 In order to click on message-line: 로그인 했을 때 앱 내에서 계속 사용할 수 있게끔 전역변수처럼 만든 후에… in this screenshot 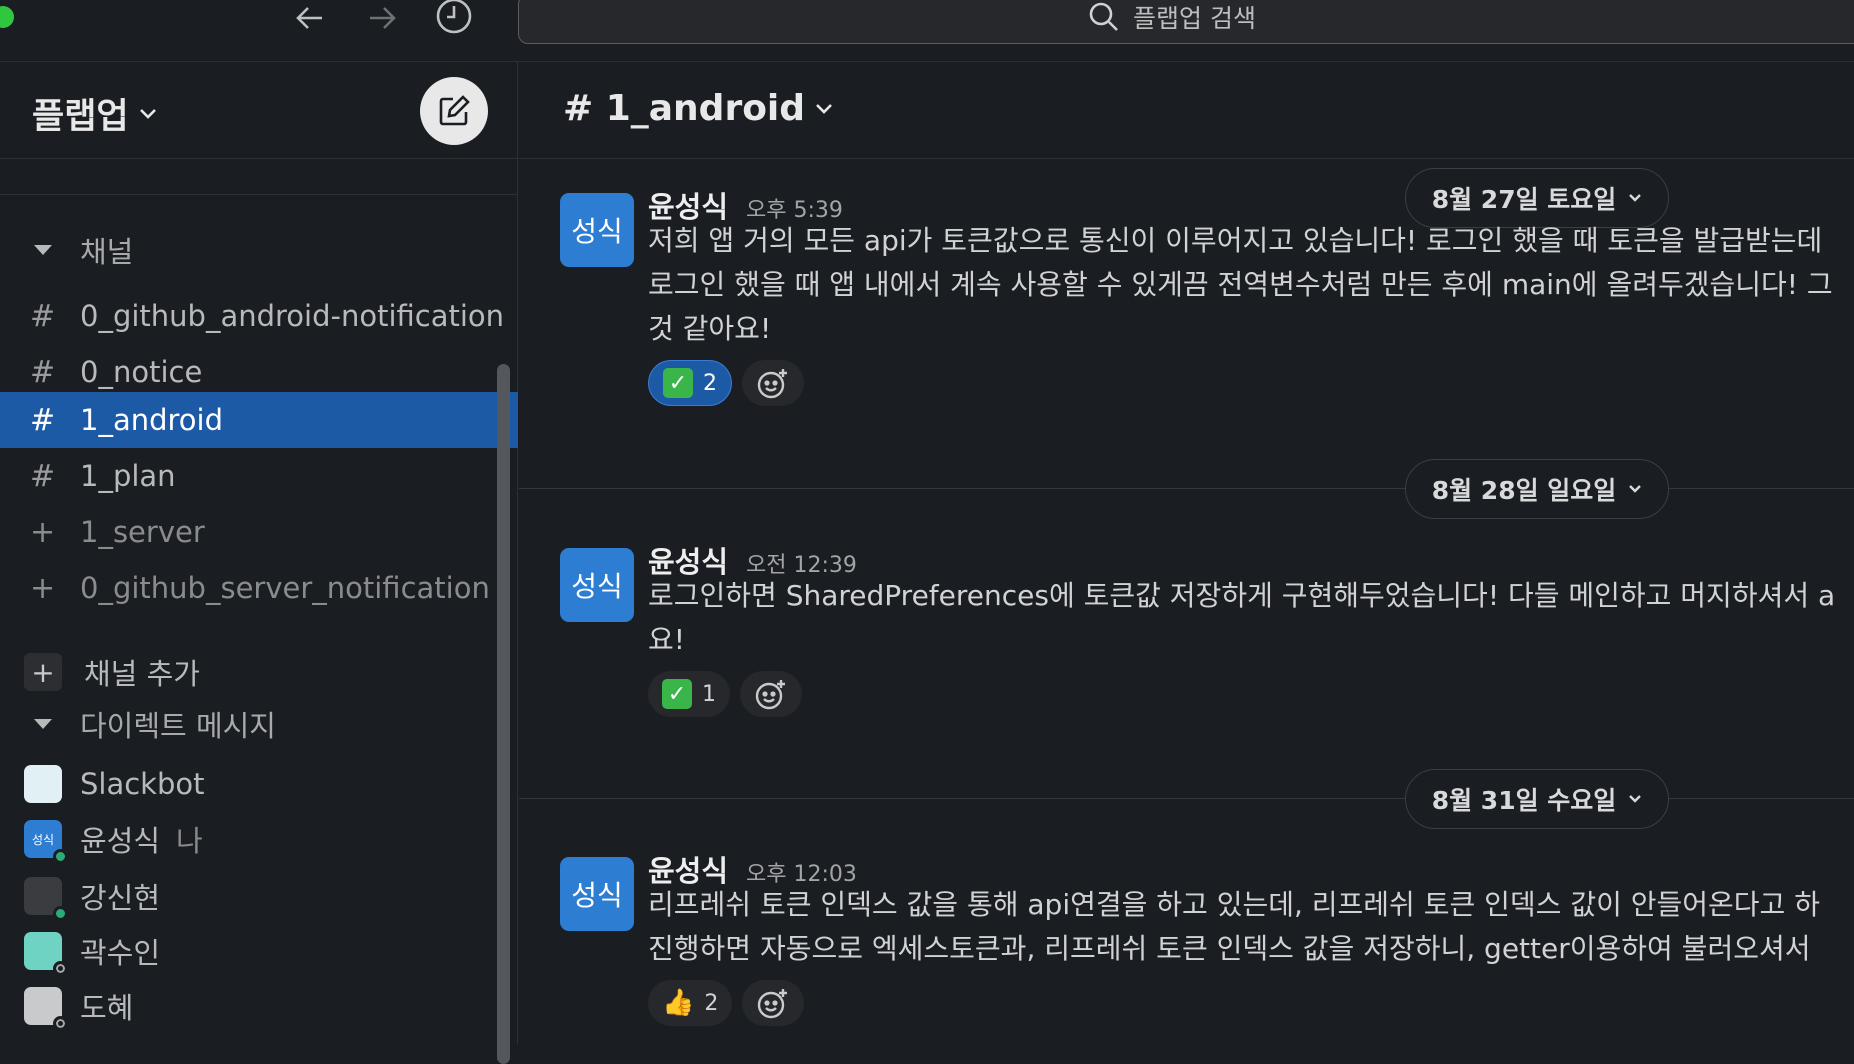, I will do `click(1240, 284)`.